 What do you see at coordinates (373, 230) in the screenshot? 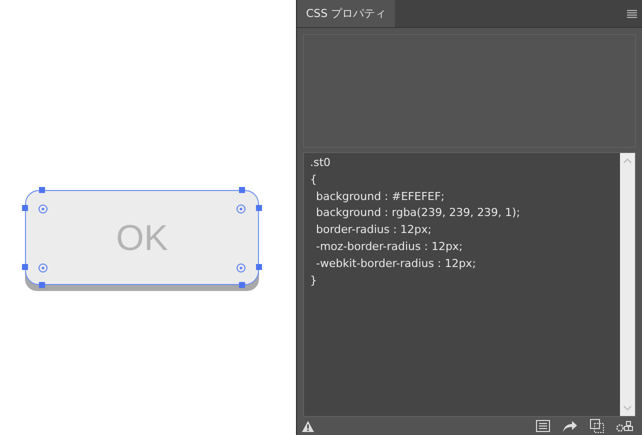
I see `code-line: border-radius : 12px;` at bounding box center [373, 230].